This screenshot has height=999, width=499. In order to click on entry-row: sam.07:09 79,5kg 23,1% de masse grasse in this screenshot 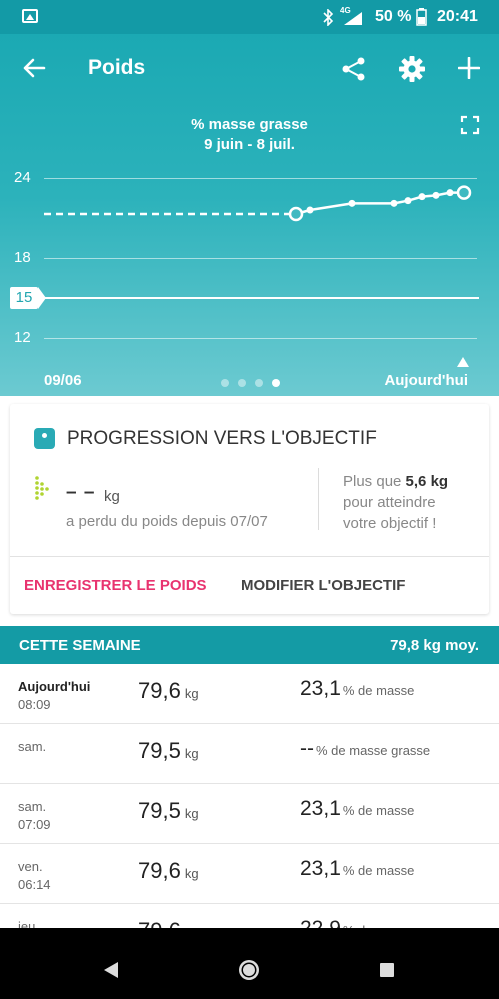, I will do `click(249, 814)`.